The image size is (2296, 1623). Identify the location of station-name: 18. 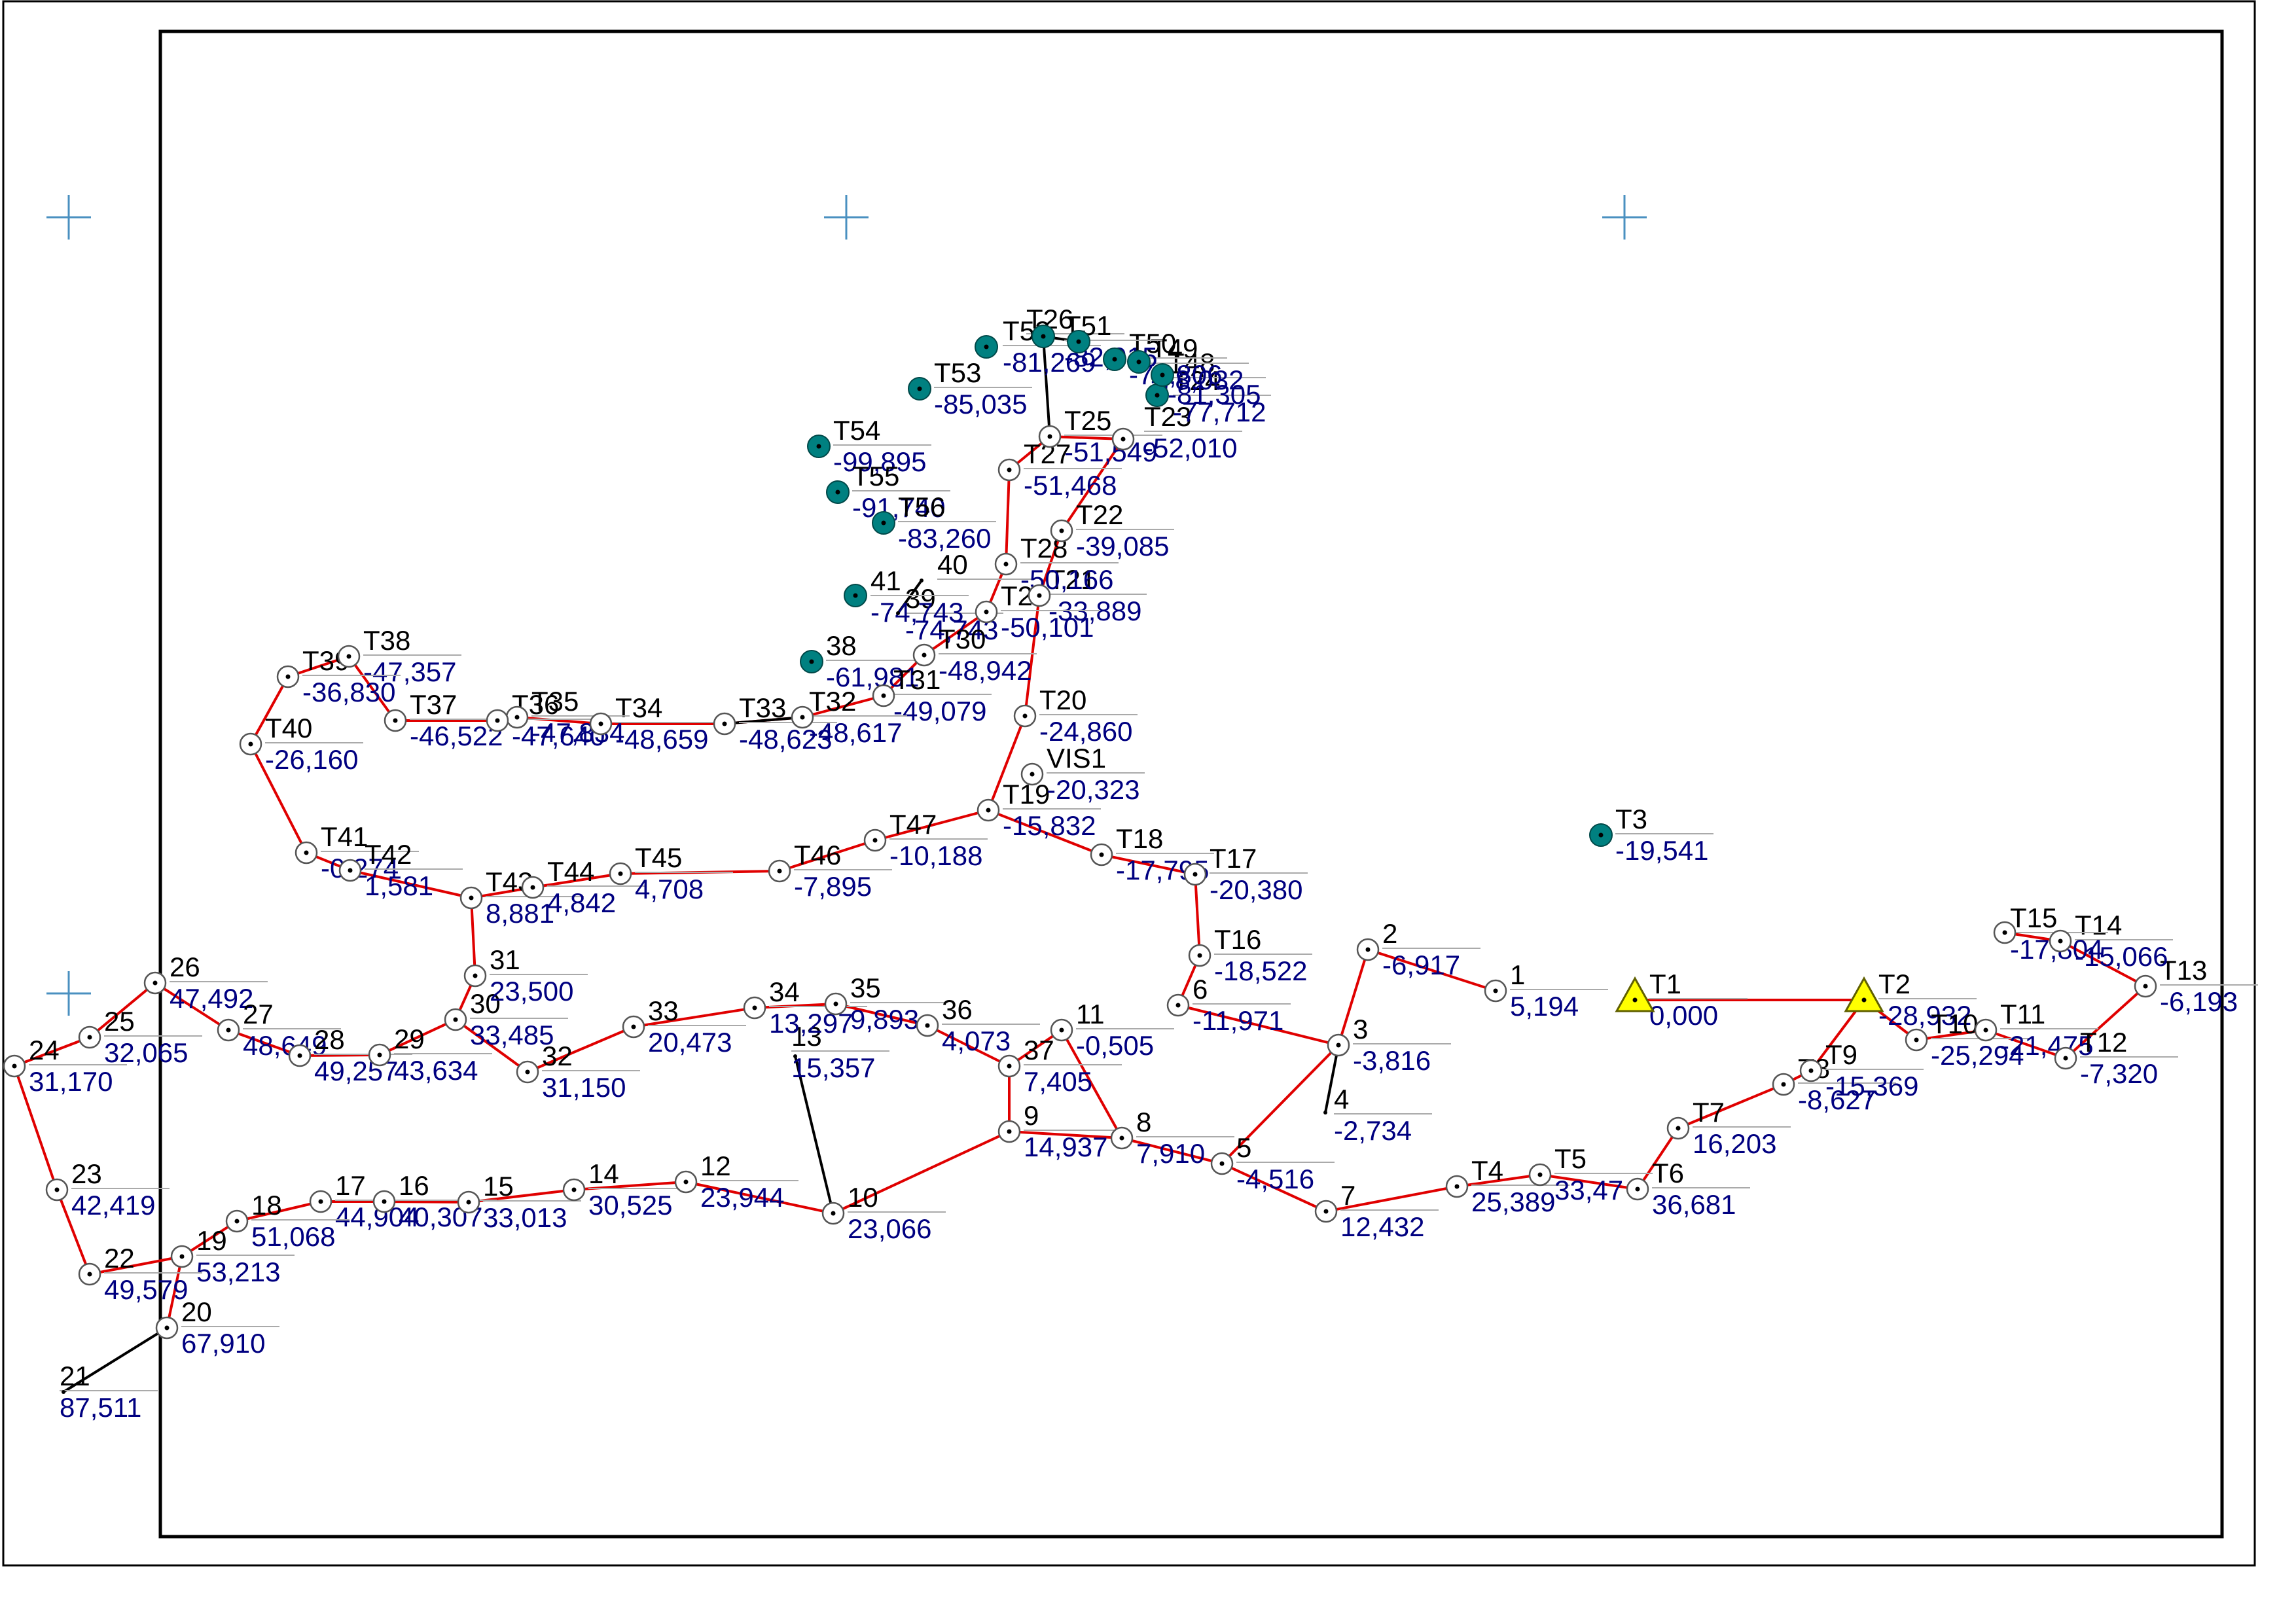
(266, 1205).